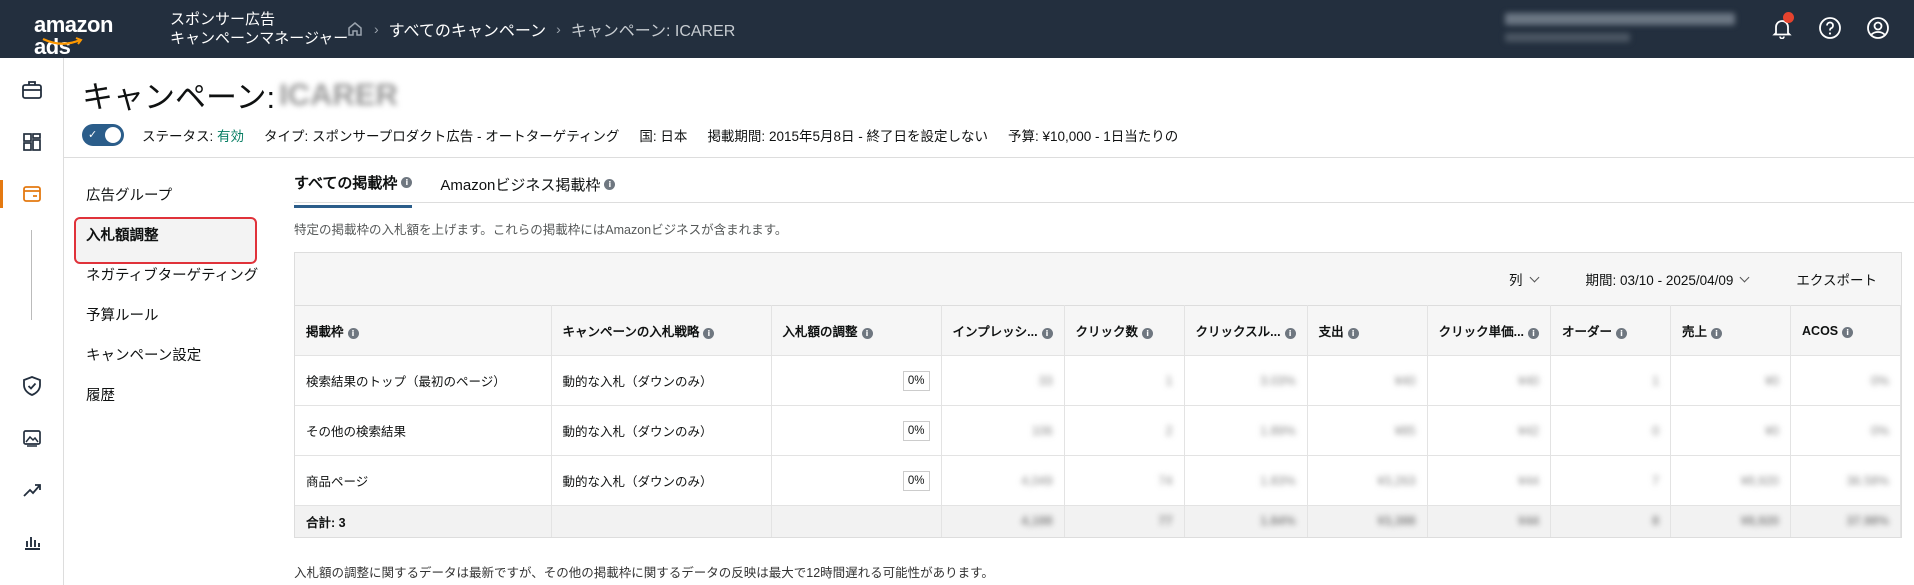 This screenshot has width=1914, height=585. I want to click on media-icon, so click(32, 438).